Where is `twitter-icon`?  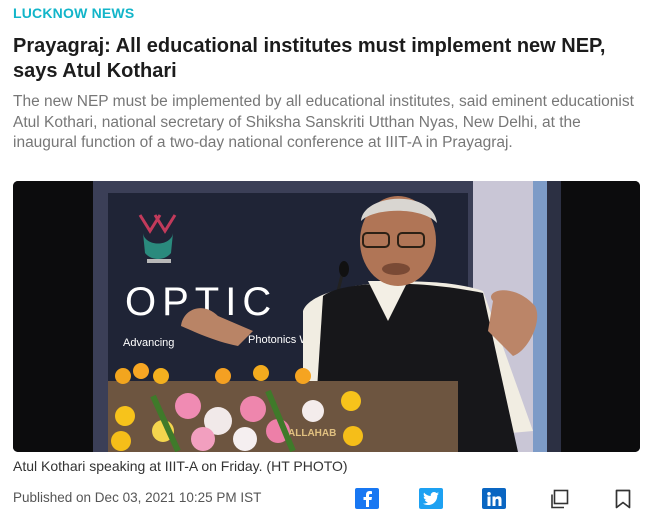 twitter-icon is located at coordinates (431, 498).